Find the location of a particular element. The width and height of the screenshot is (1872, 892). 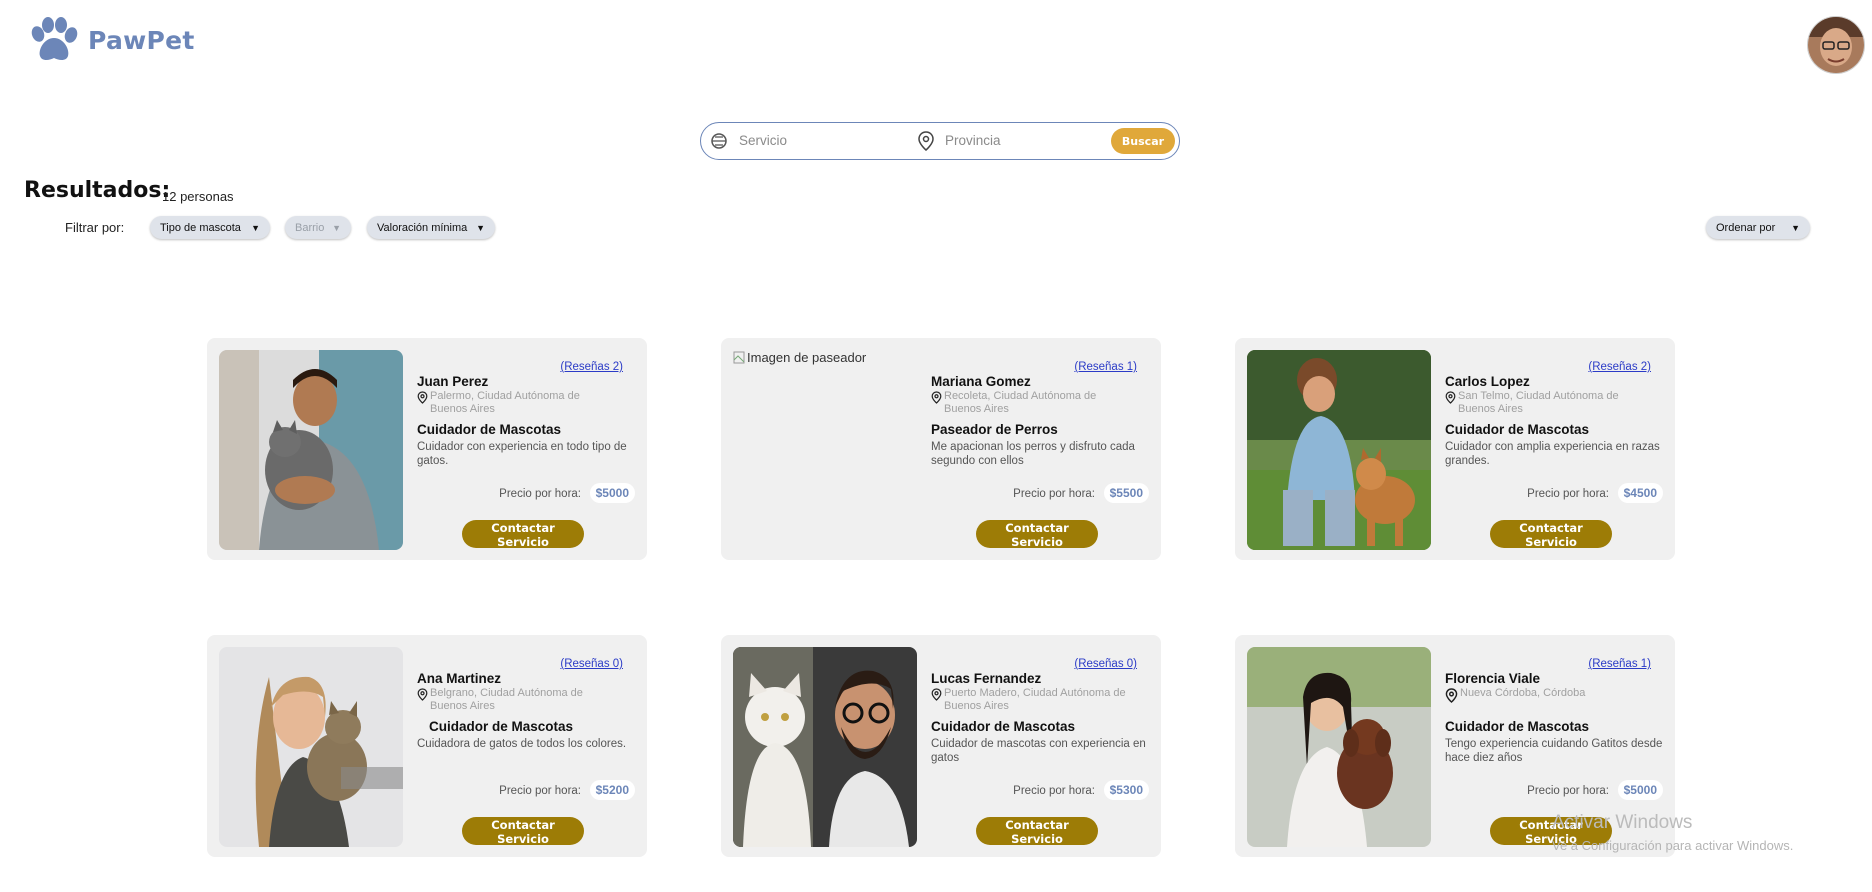

image-alt-text: Imagen de paseador is located at coordinates (807, 357).